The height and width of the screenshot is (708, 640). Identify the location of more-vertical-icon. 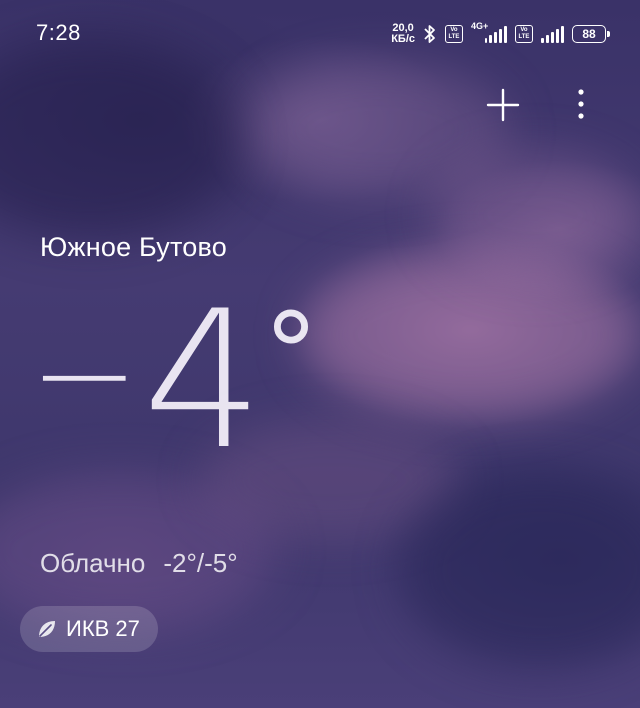
(581, 104).